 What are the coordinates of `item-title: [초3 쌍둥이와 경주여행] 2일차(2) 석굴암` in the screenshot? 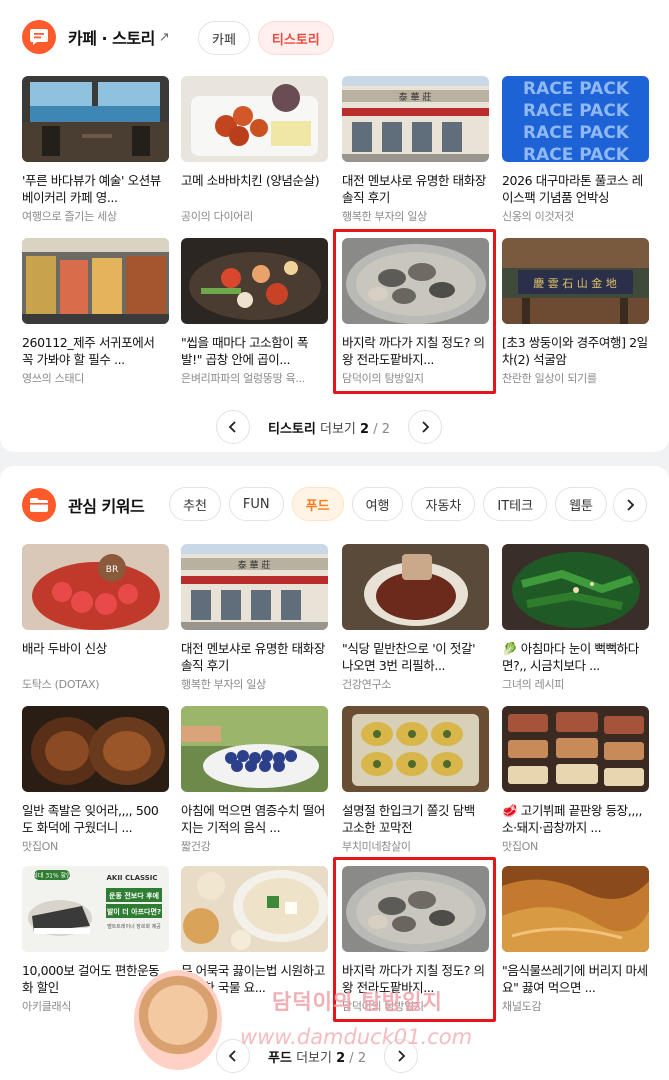 It's located at (575, 351).